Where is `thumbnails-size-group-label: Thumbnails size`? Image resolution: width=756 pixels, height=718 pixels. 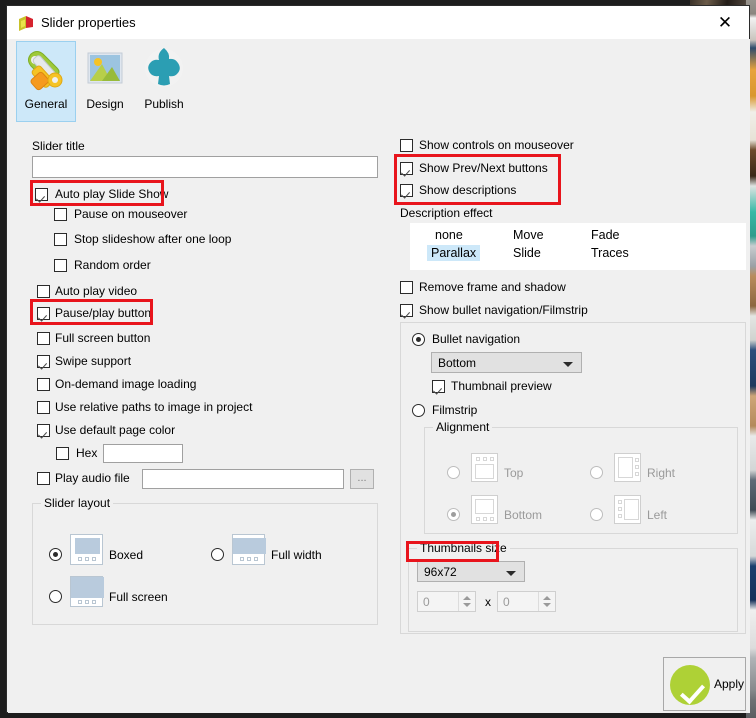 thumbnails-size-group-label: Thumbnails size is located at coordinates (463, 548).